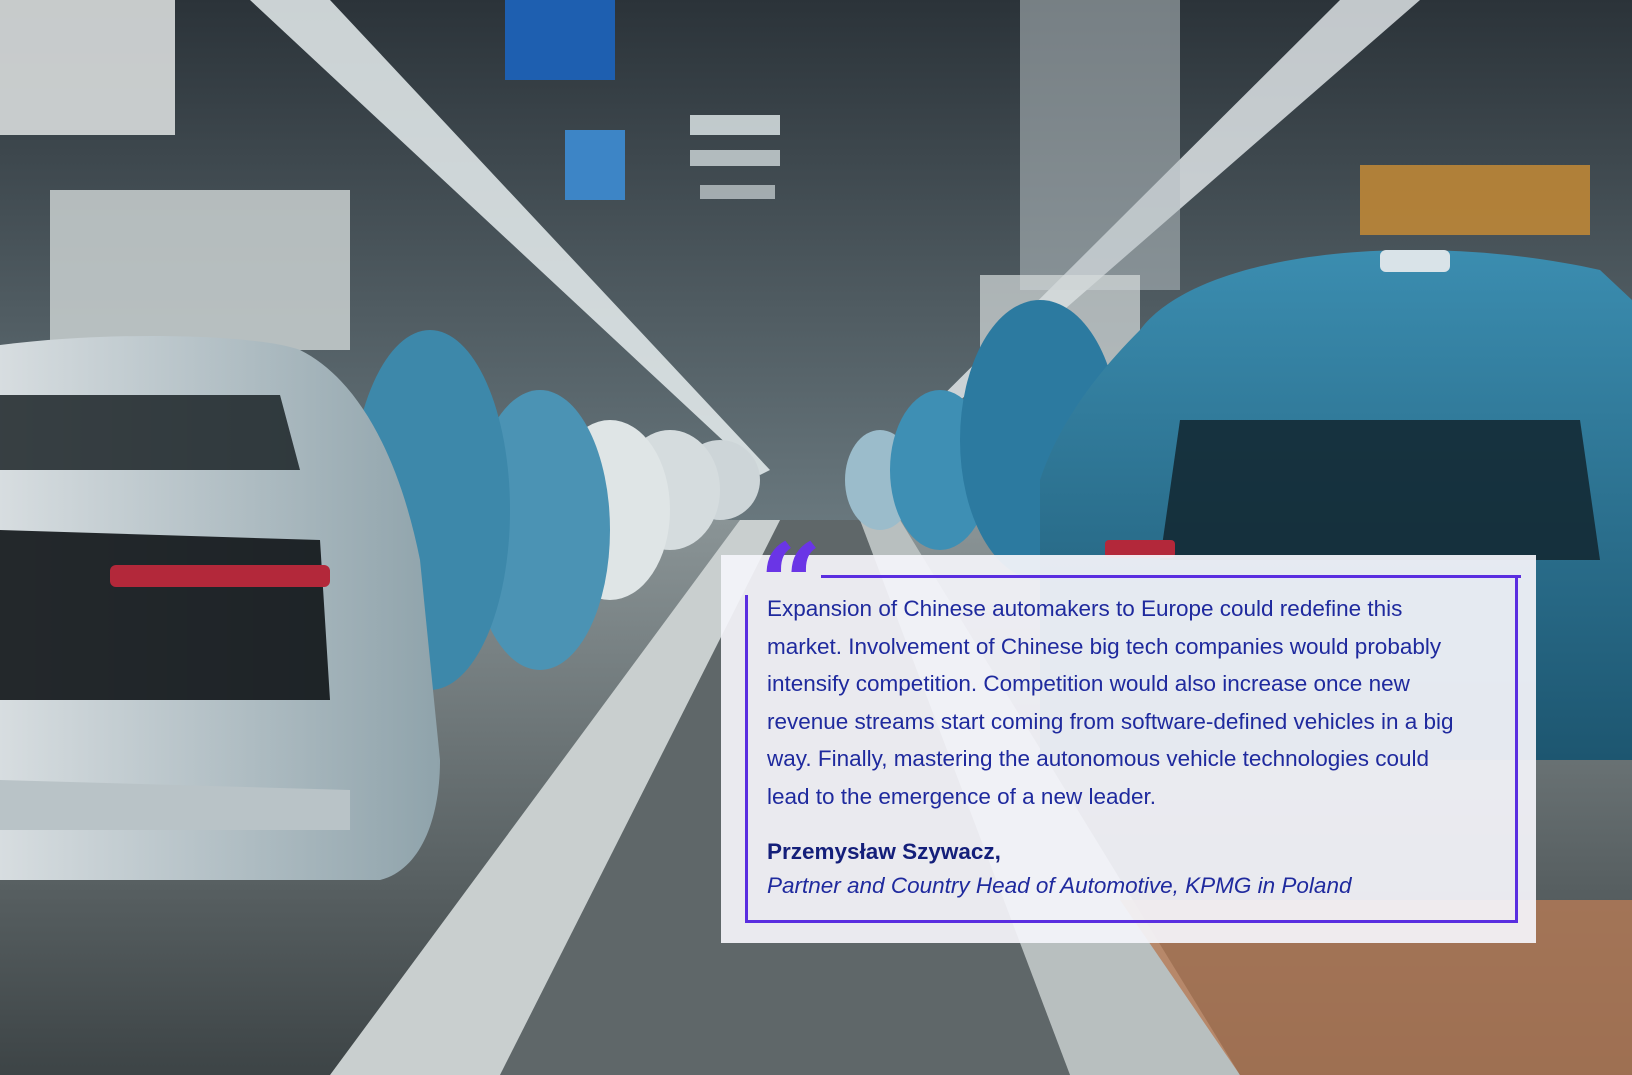 This screenshot has height=1075, width=1632. Describe the element at coordinates (560, 40) in the screenshot. I see `blue-equipment-box` at that location.